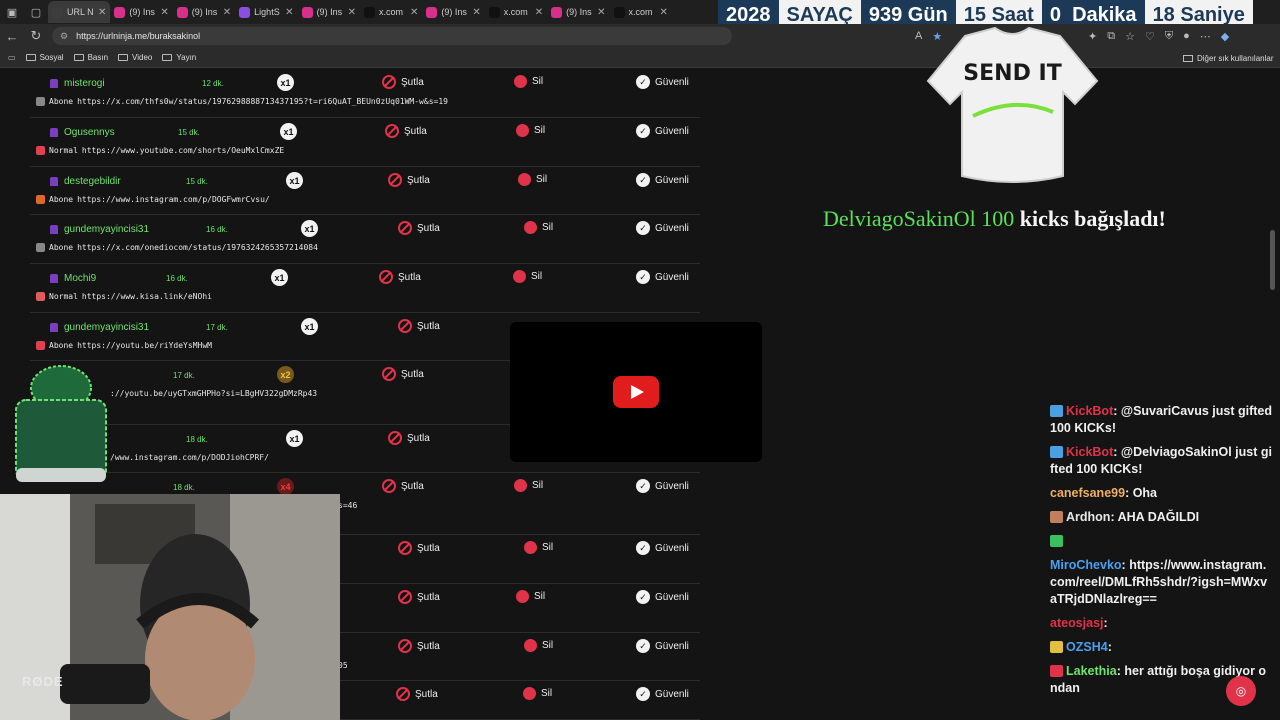 Image resolution: width=1280 pixels, height=720 pixels. I want to click on youtube-play-icon, so click(636, 392).